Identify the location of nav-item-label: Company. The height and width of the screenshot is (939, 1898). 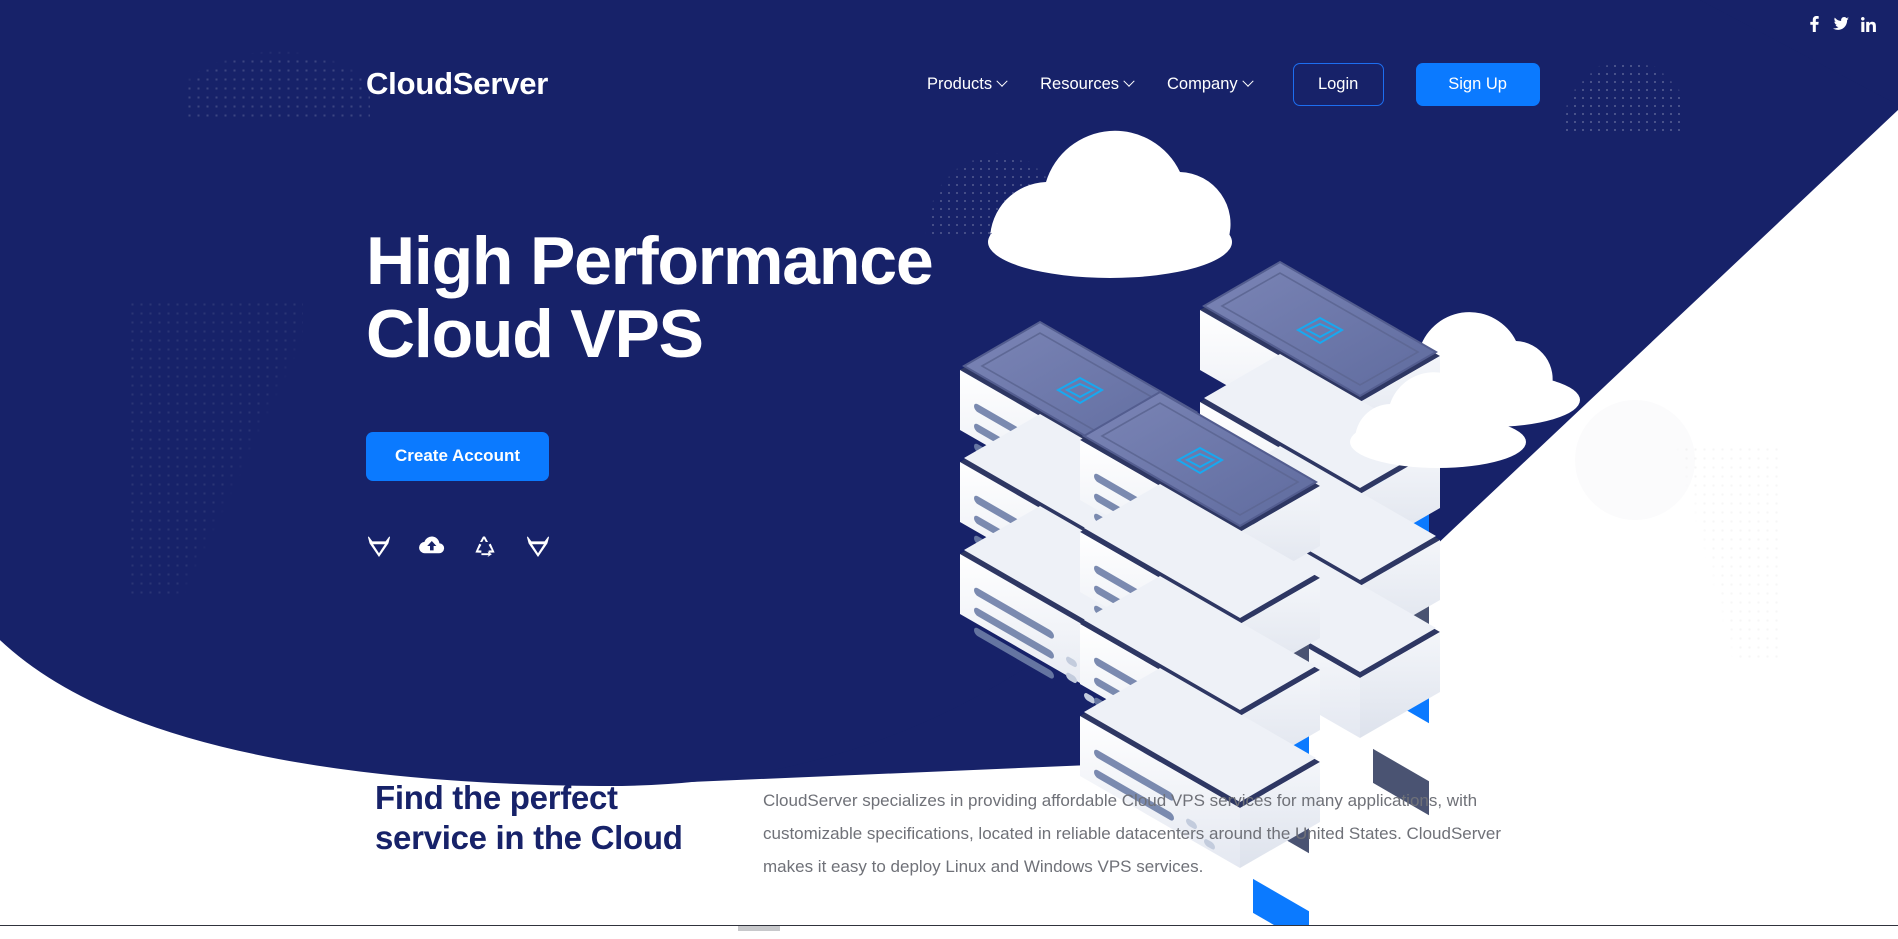
(1202, 83).